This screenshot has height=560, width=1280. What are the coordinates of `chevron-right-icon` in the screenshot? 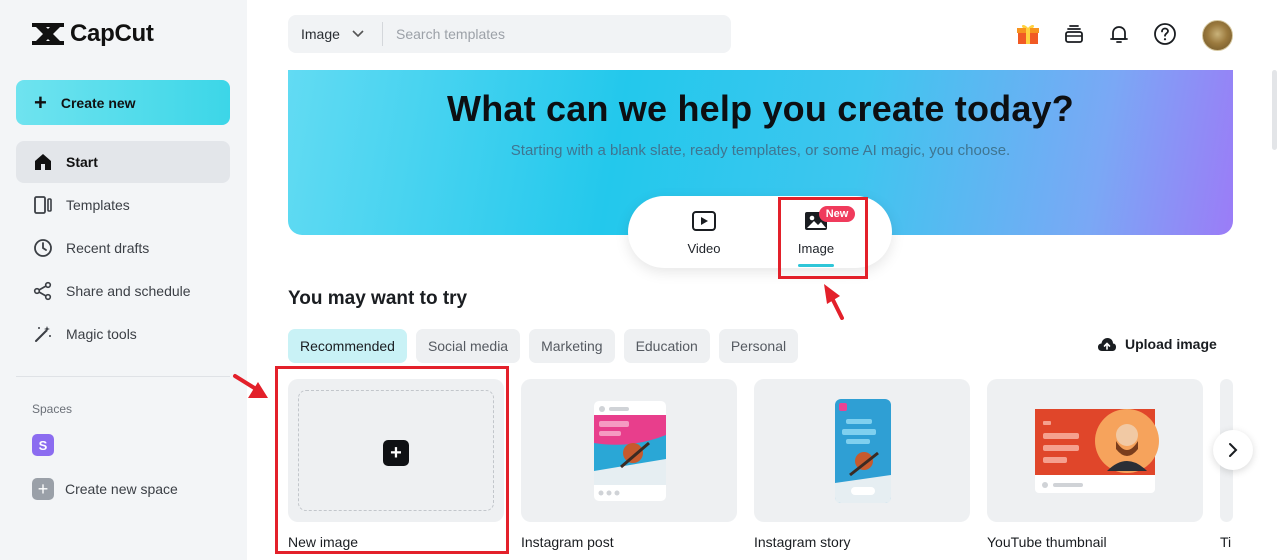 It's located at (1233, 450).